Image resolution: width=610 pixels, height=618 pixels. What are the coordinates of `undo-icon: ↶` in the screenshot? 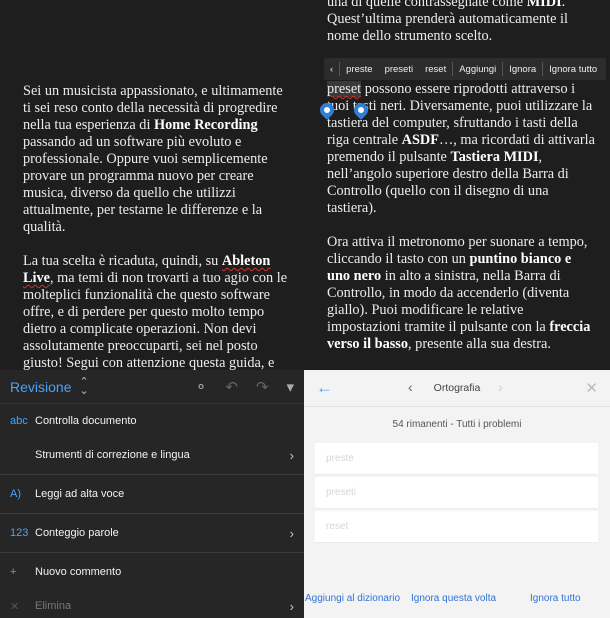 It's located at (231, 387).